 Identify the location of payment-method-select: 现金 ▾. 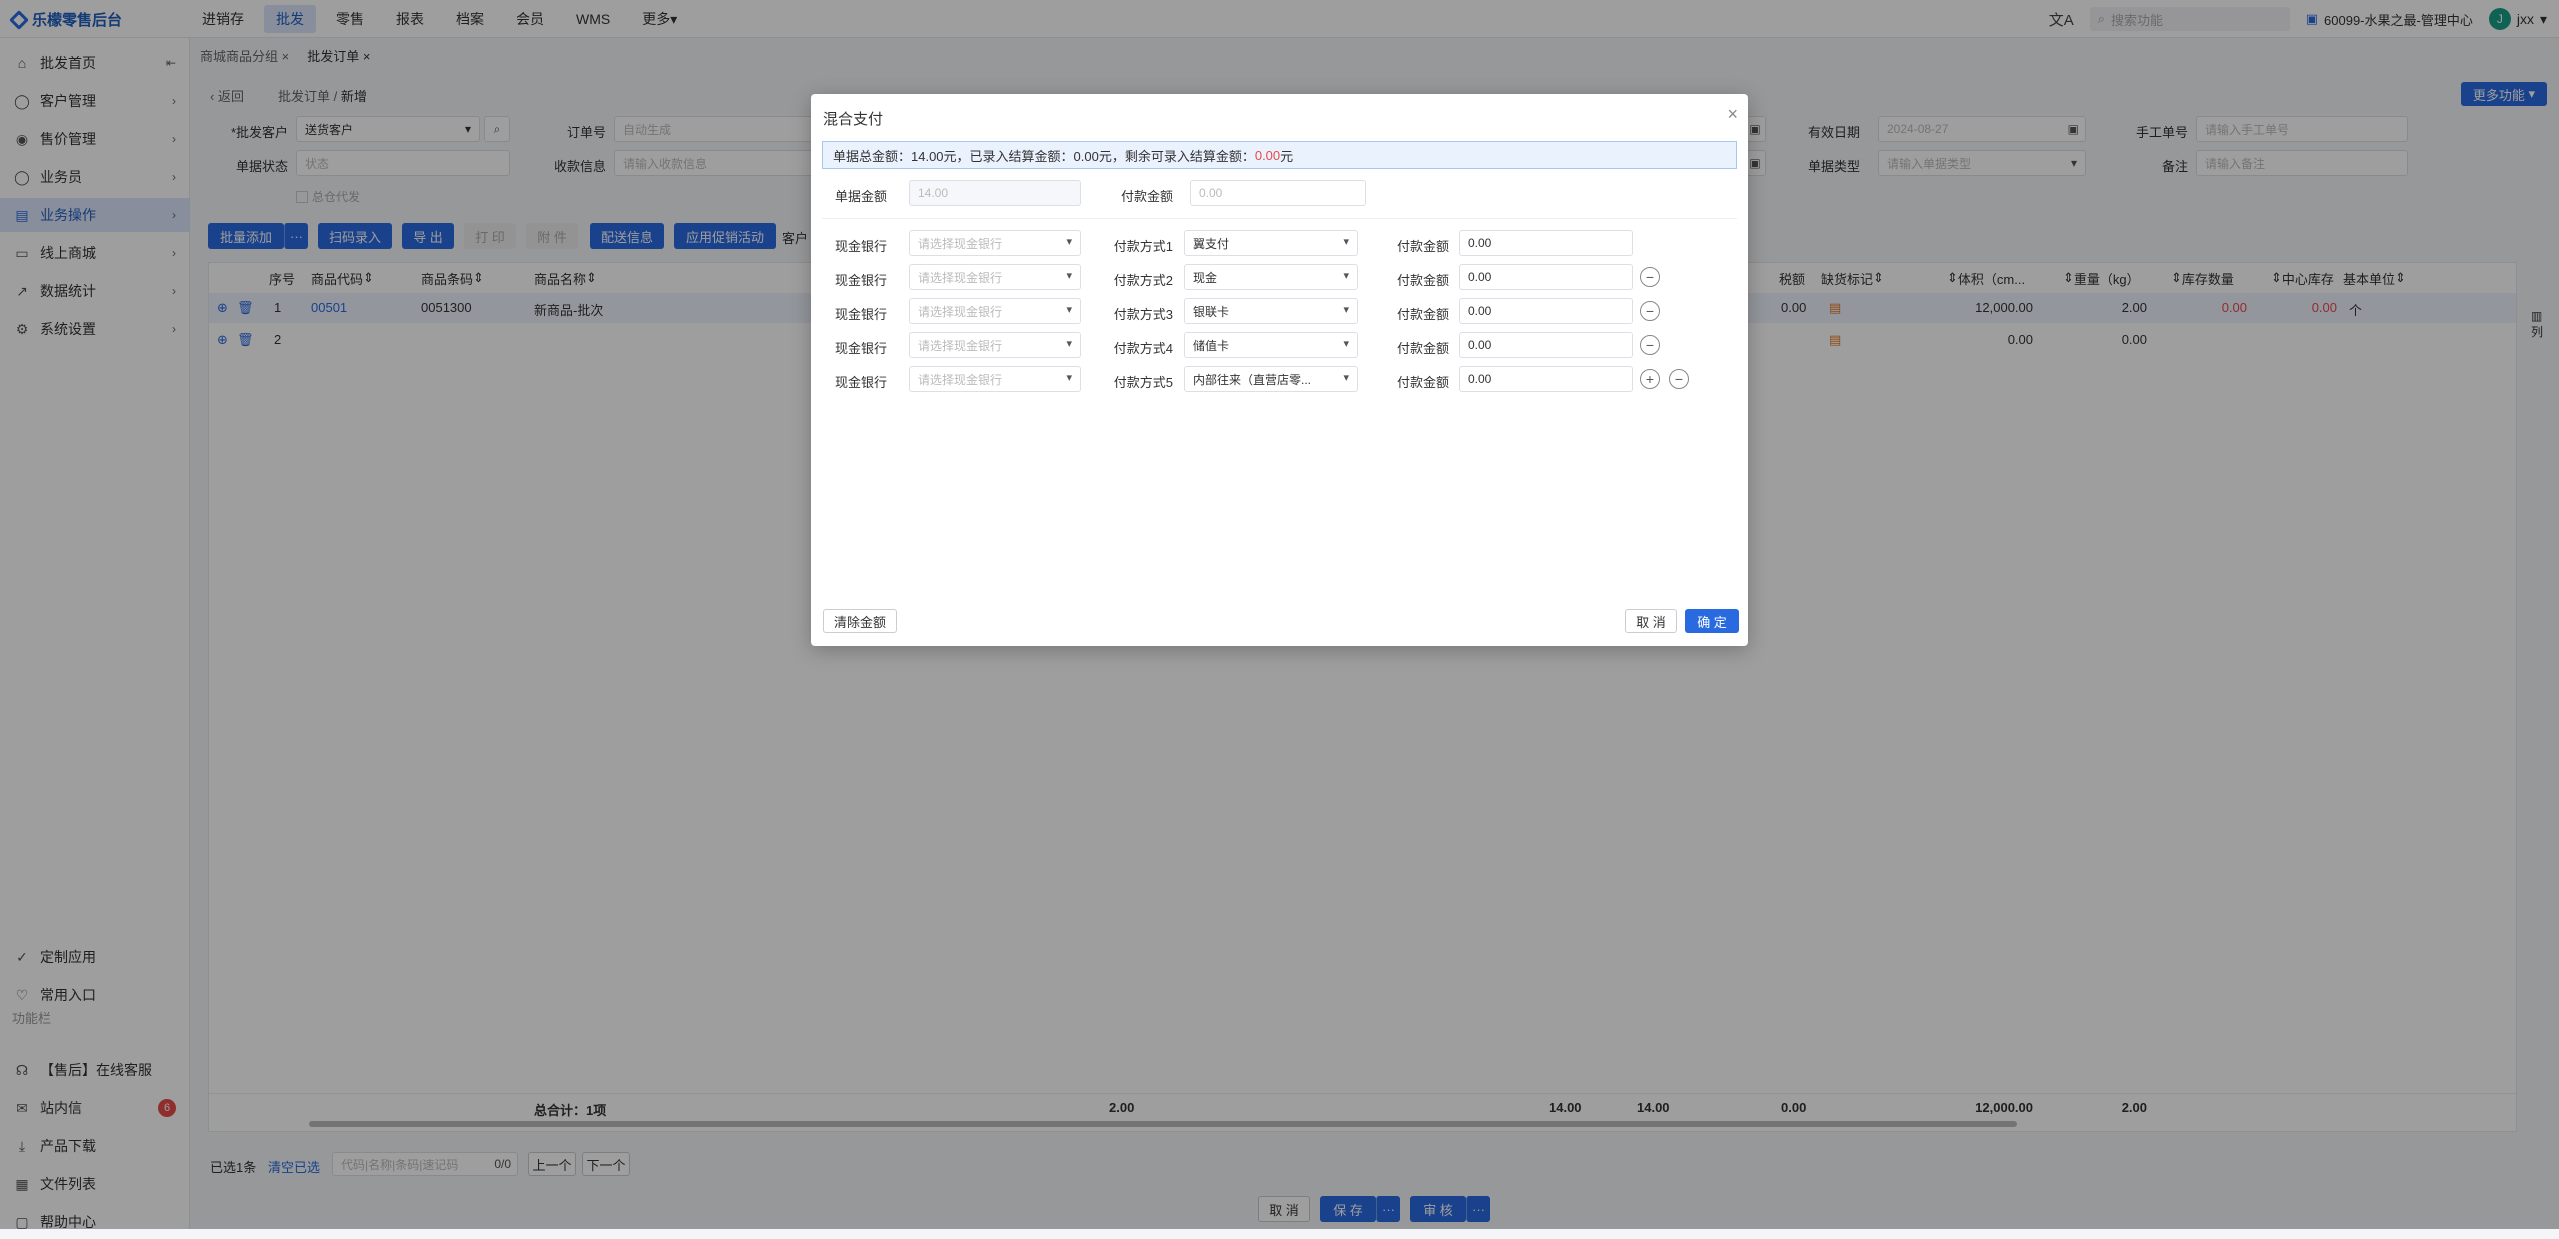
(1271, 277).